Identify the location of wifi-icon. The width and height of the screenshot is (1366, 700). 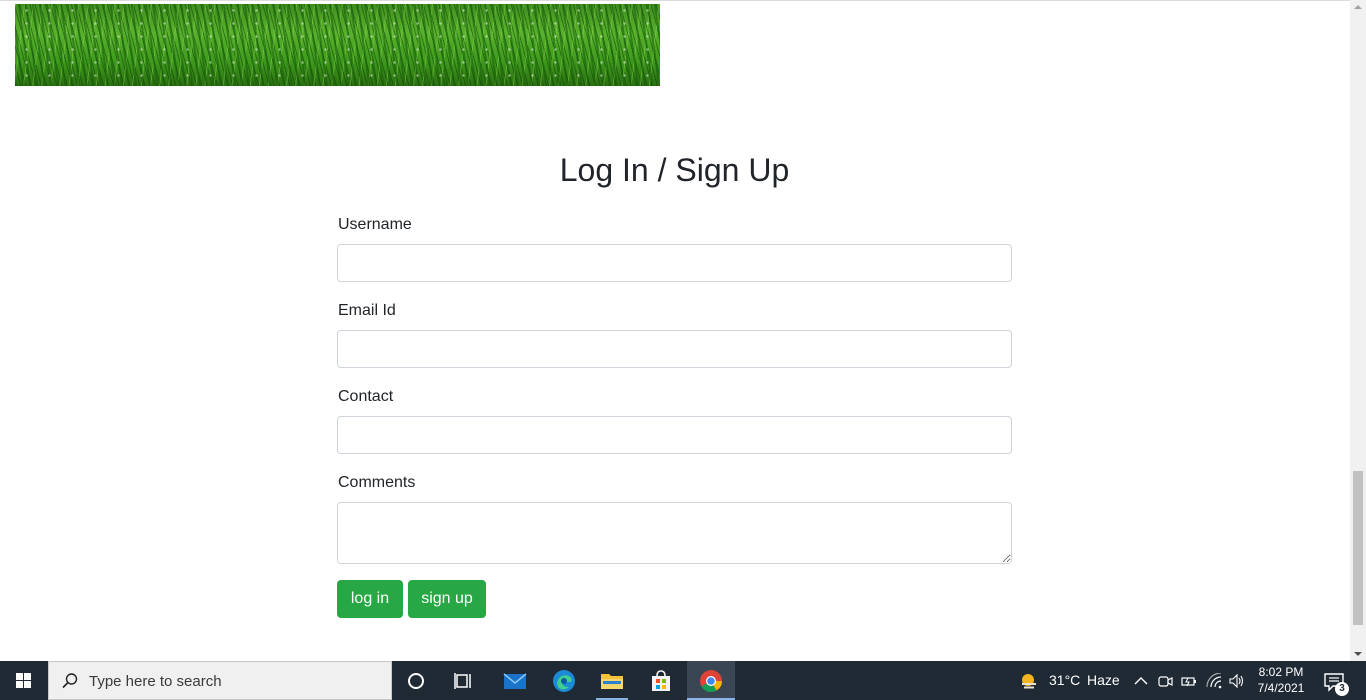
(1214, 681).